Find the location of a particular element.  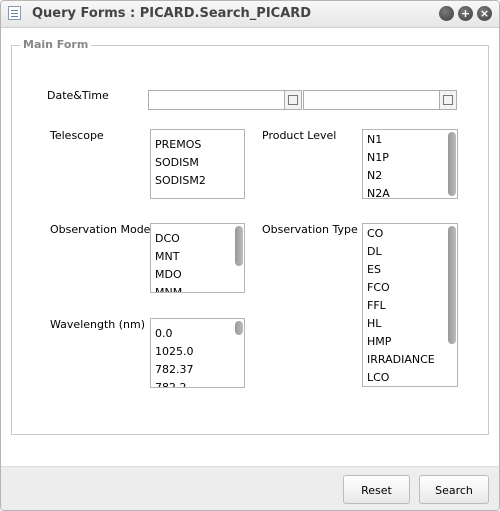

observation-mode-listbox: DCO MNT MDO MNM is located at coordinates (197, 258).